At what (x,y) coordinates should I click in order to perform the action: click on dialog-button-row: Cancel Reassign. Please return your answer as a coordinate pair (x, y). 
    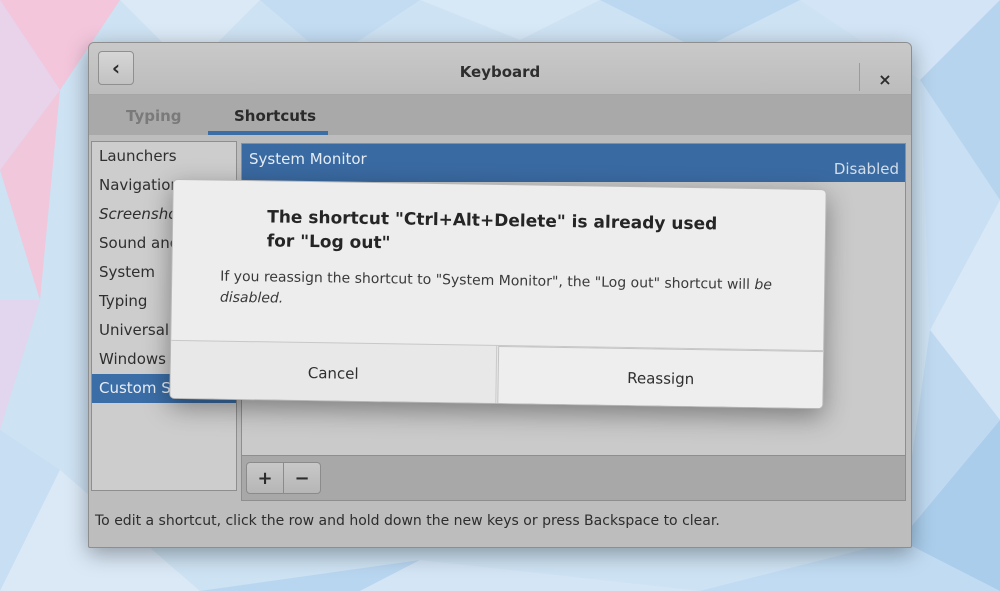
    Looking at the image, I should click on (497, 374).